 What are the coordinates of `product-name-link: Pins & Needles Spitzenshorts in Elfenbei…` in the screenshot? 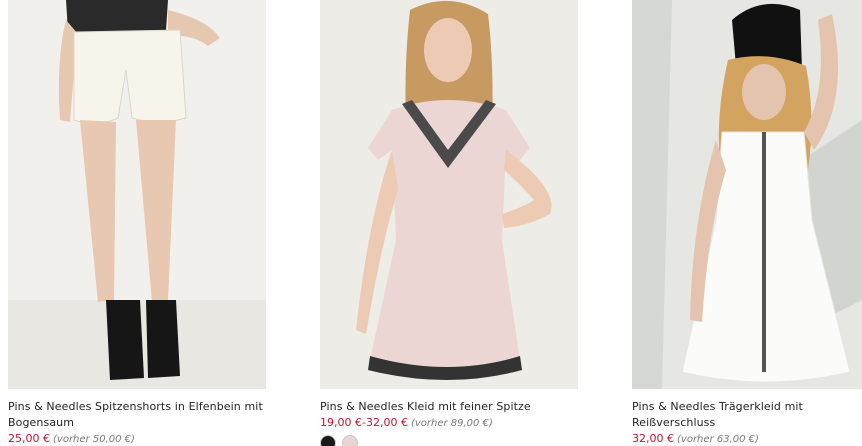 It's located at (137, 415).